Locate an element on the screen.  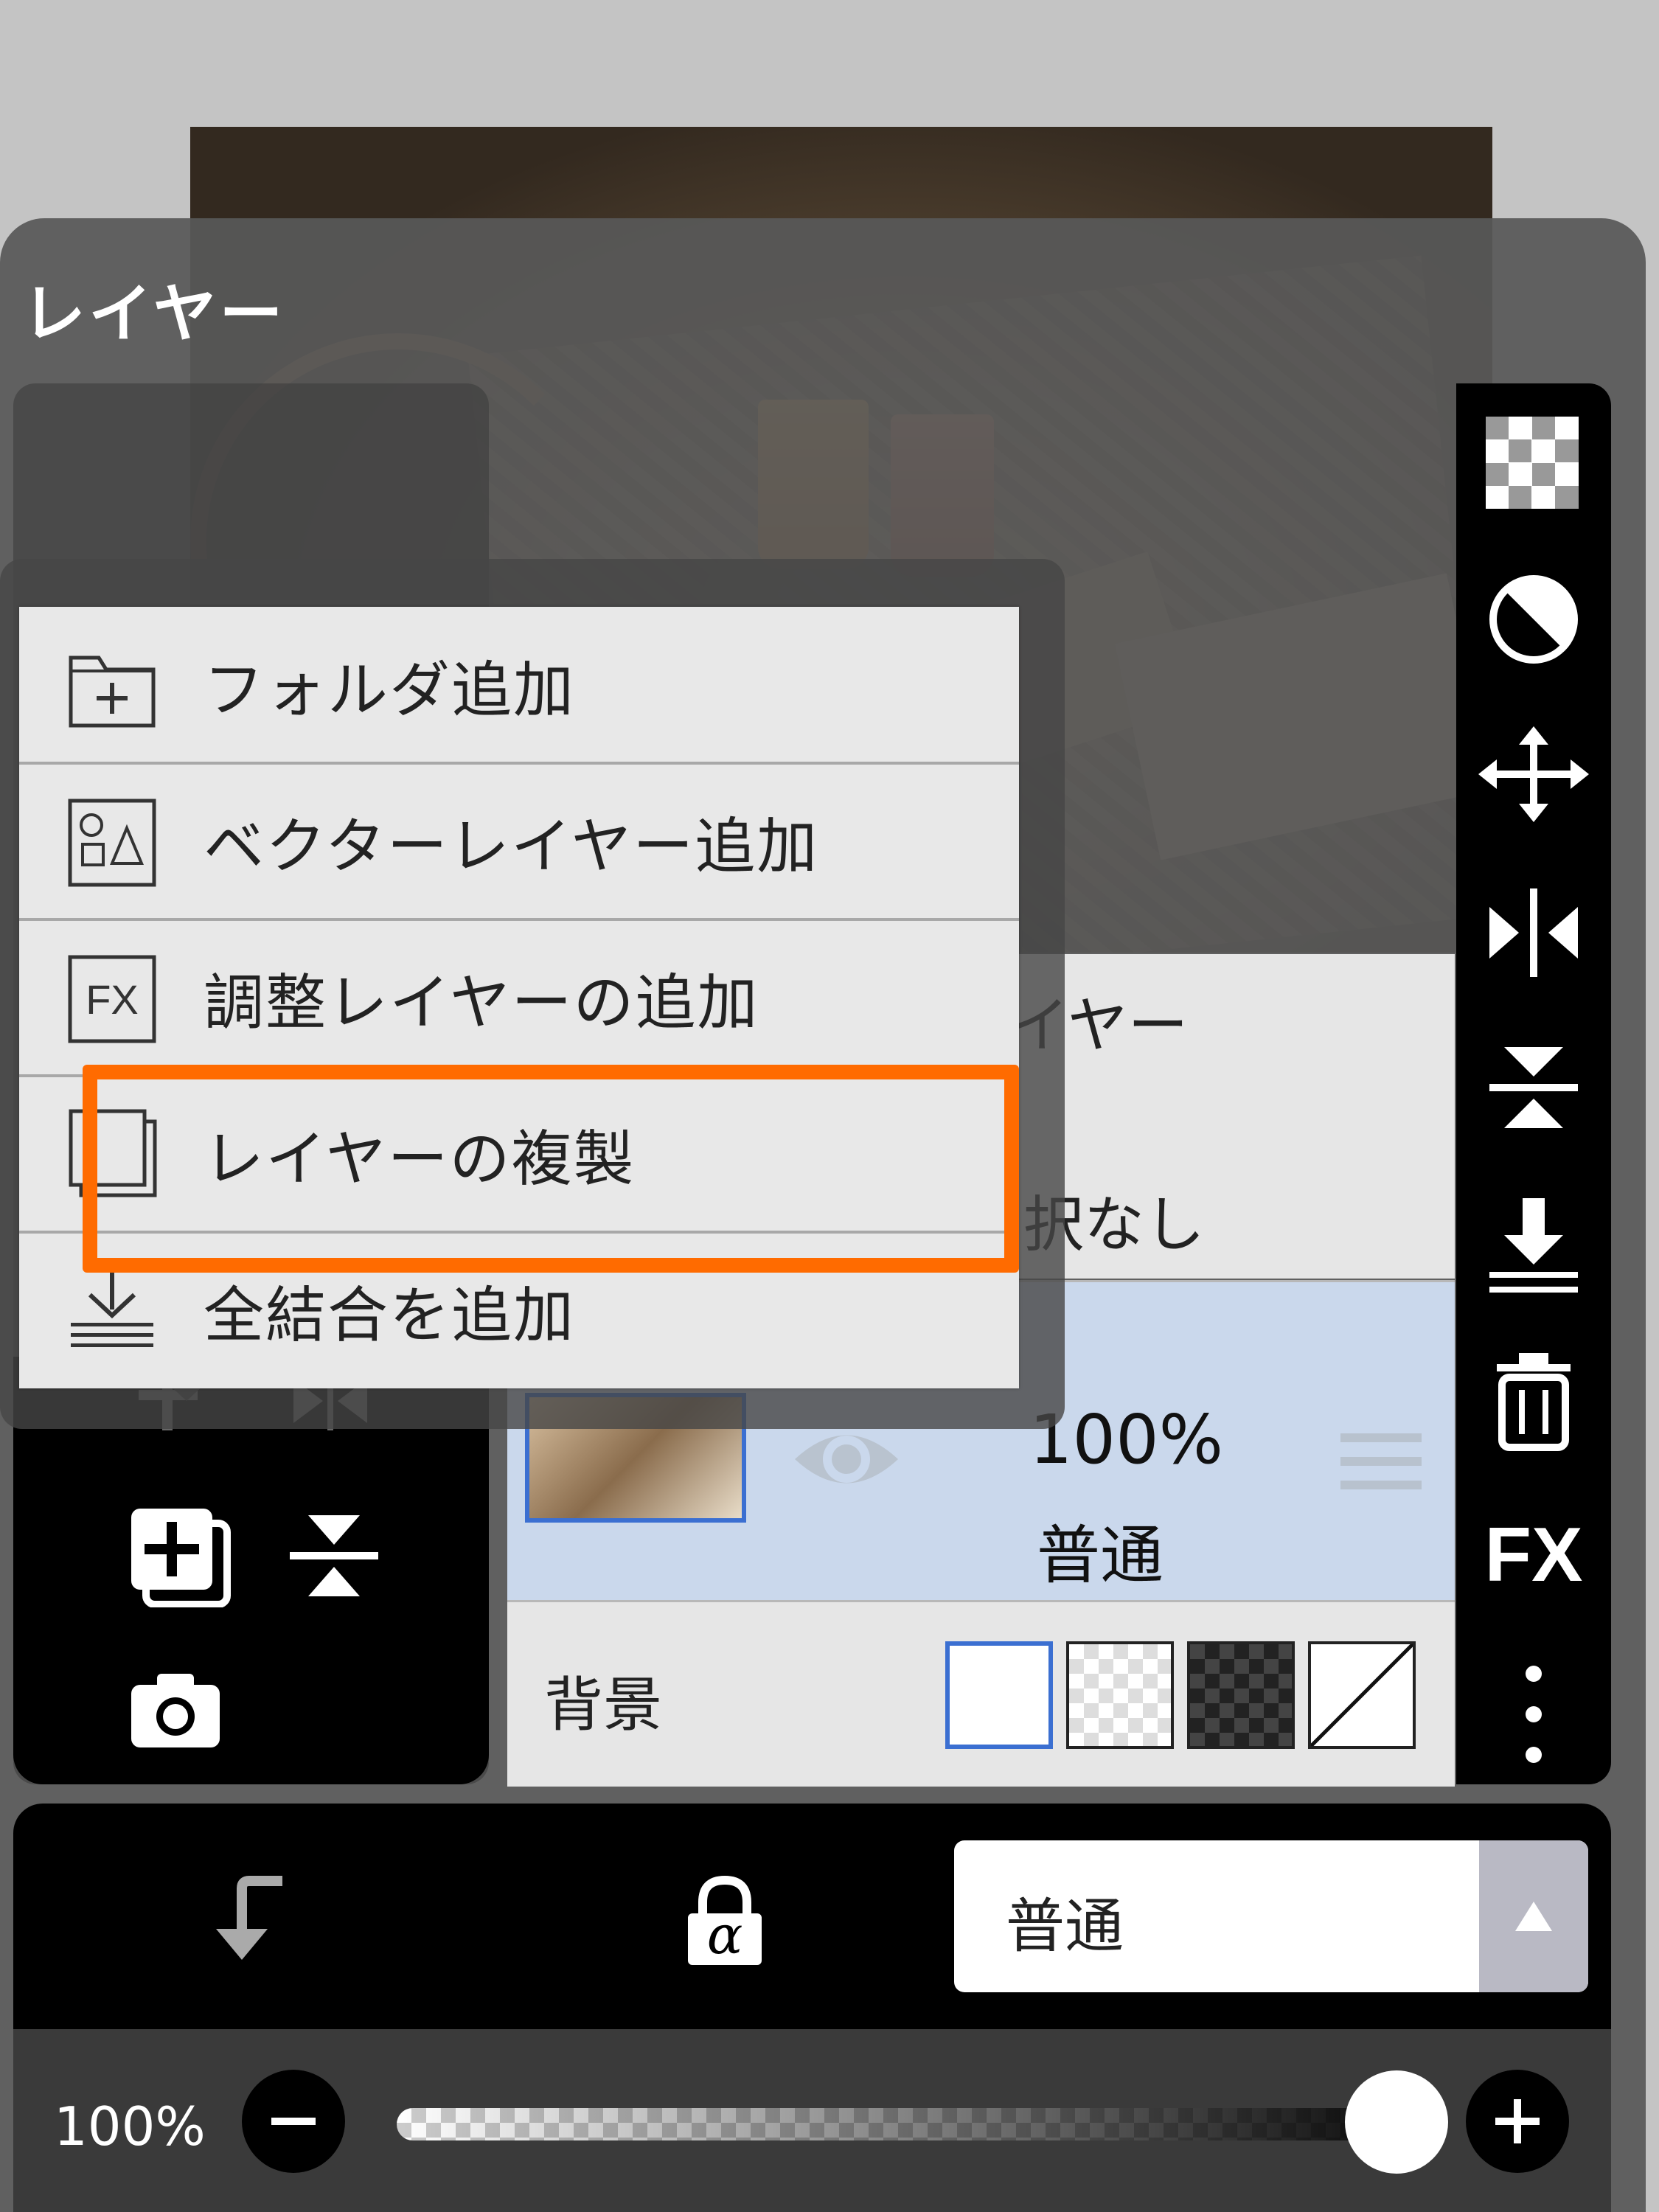
opacity-bar: 100% is located at coordinates (812, 2120).